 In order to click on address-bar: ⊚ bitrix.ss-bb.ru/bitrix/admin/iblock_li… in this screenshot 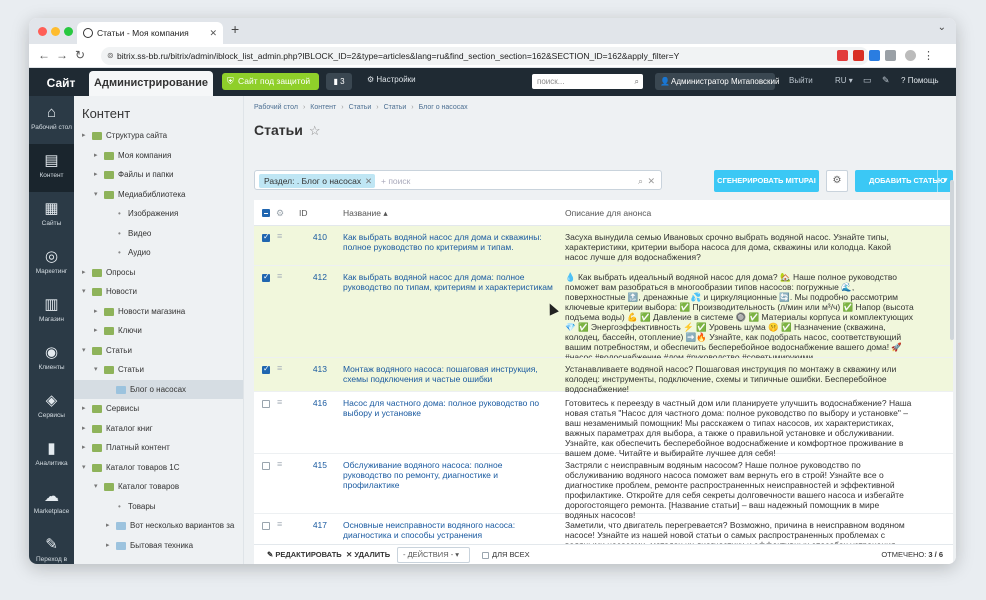, I will do `click(485, 56)`.